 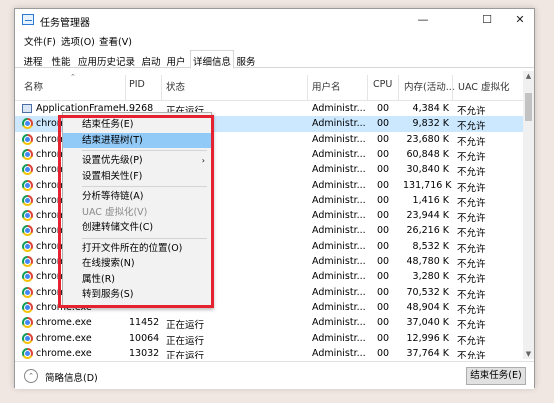 What do you see at coordinates (137, 84) in the screenshot?
I see `column-pid: PID` at bounding box center [137, 84].